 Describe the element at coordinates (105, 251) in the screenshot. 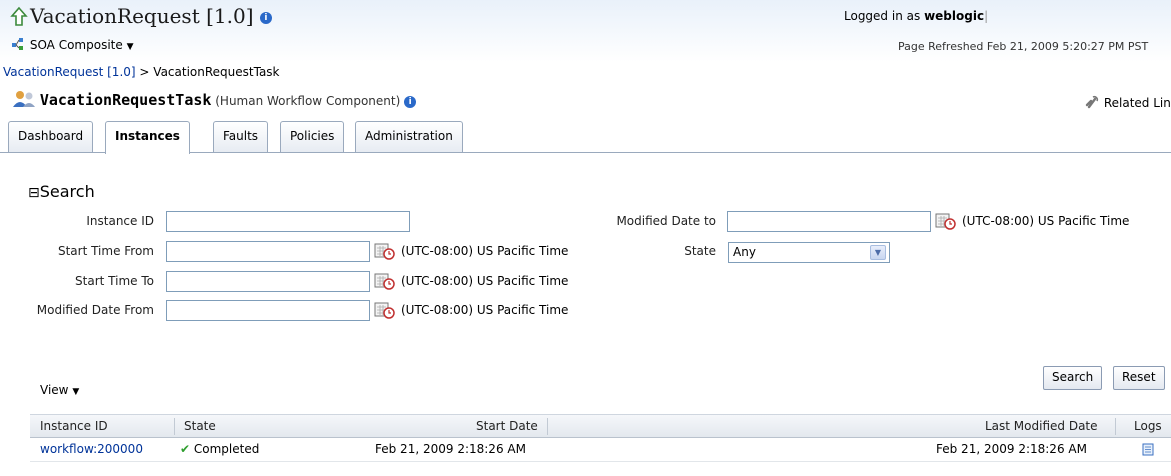

I see `start-time-from-label: Start Time From` at that location.